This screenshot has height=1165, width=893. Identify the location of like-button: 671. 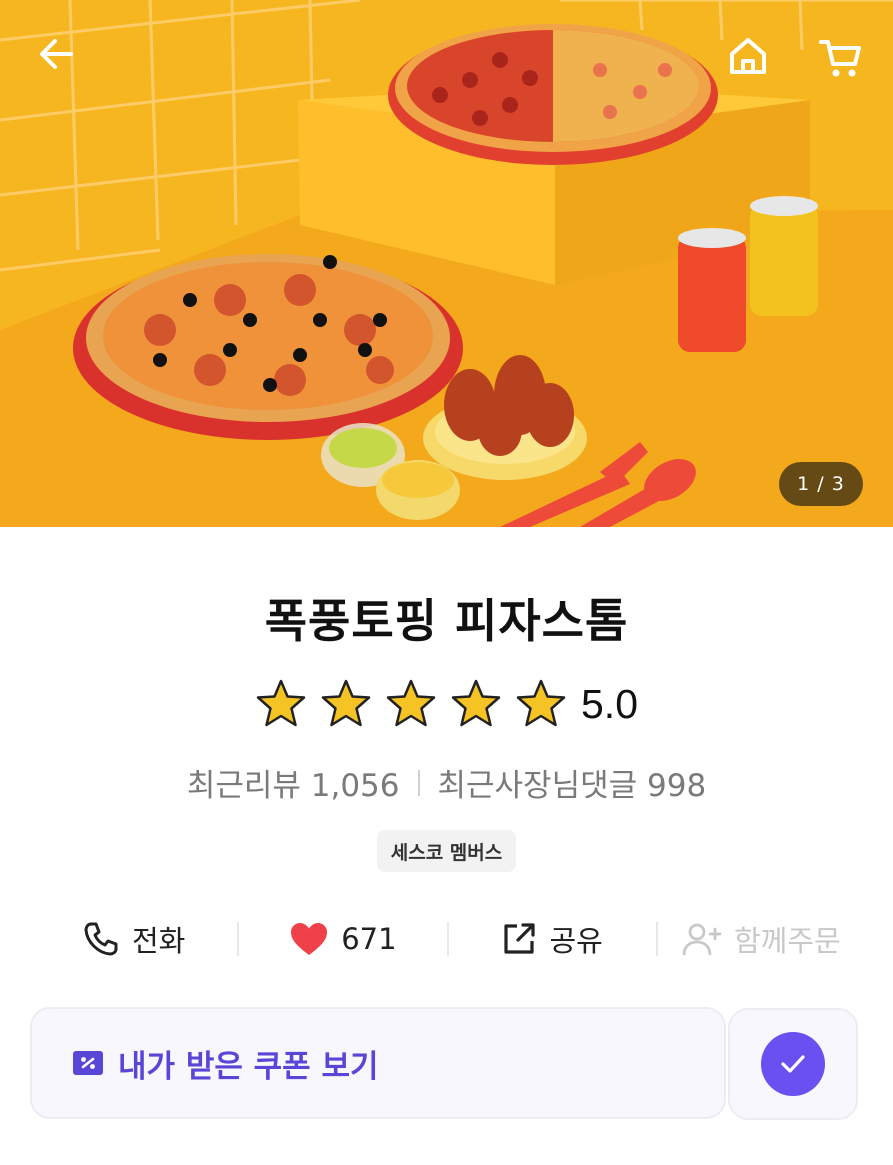
(342, 939).